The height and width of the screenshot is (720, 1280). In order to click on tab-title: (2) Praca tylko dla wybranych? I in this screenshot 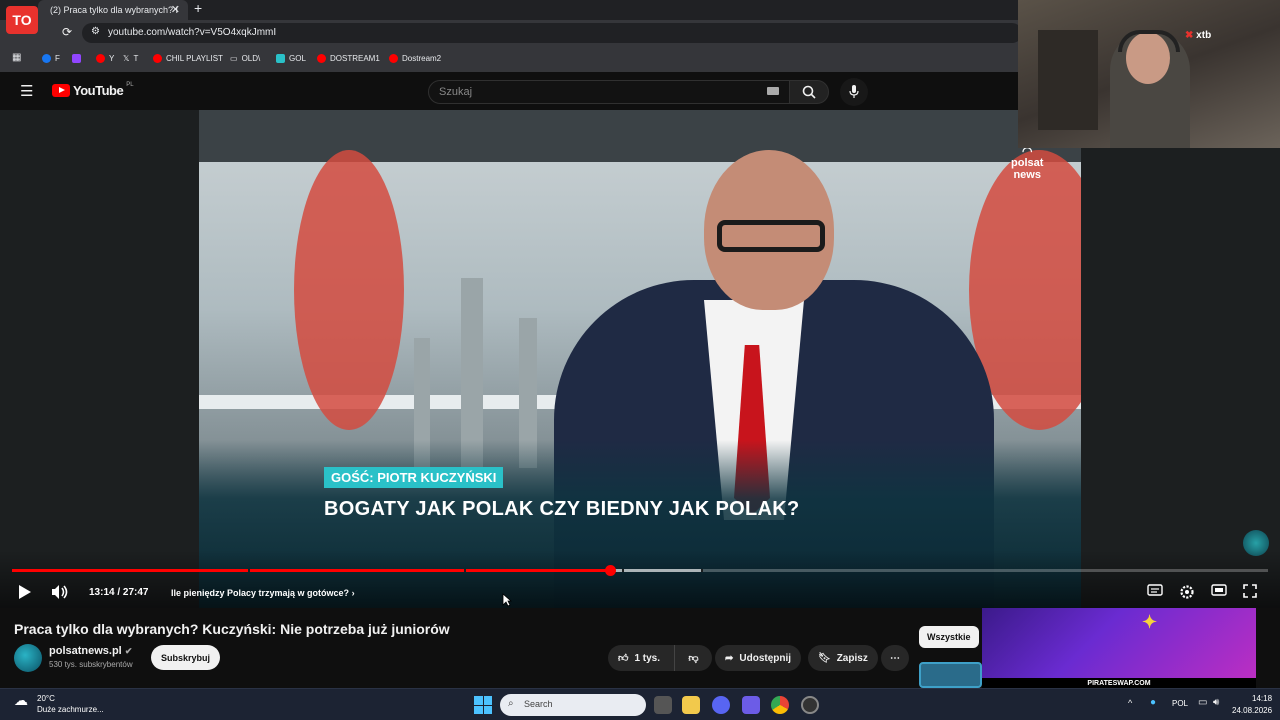, I will do `click(114, 10)`.